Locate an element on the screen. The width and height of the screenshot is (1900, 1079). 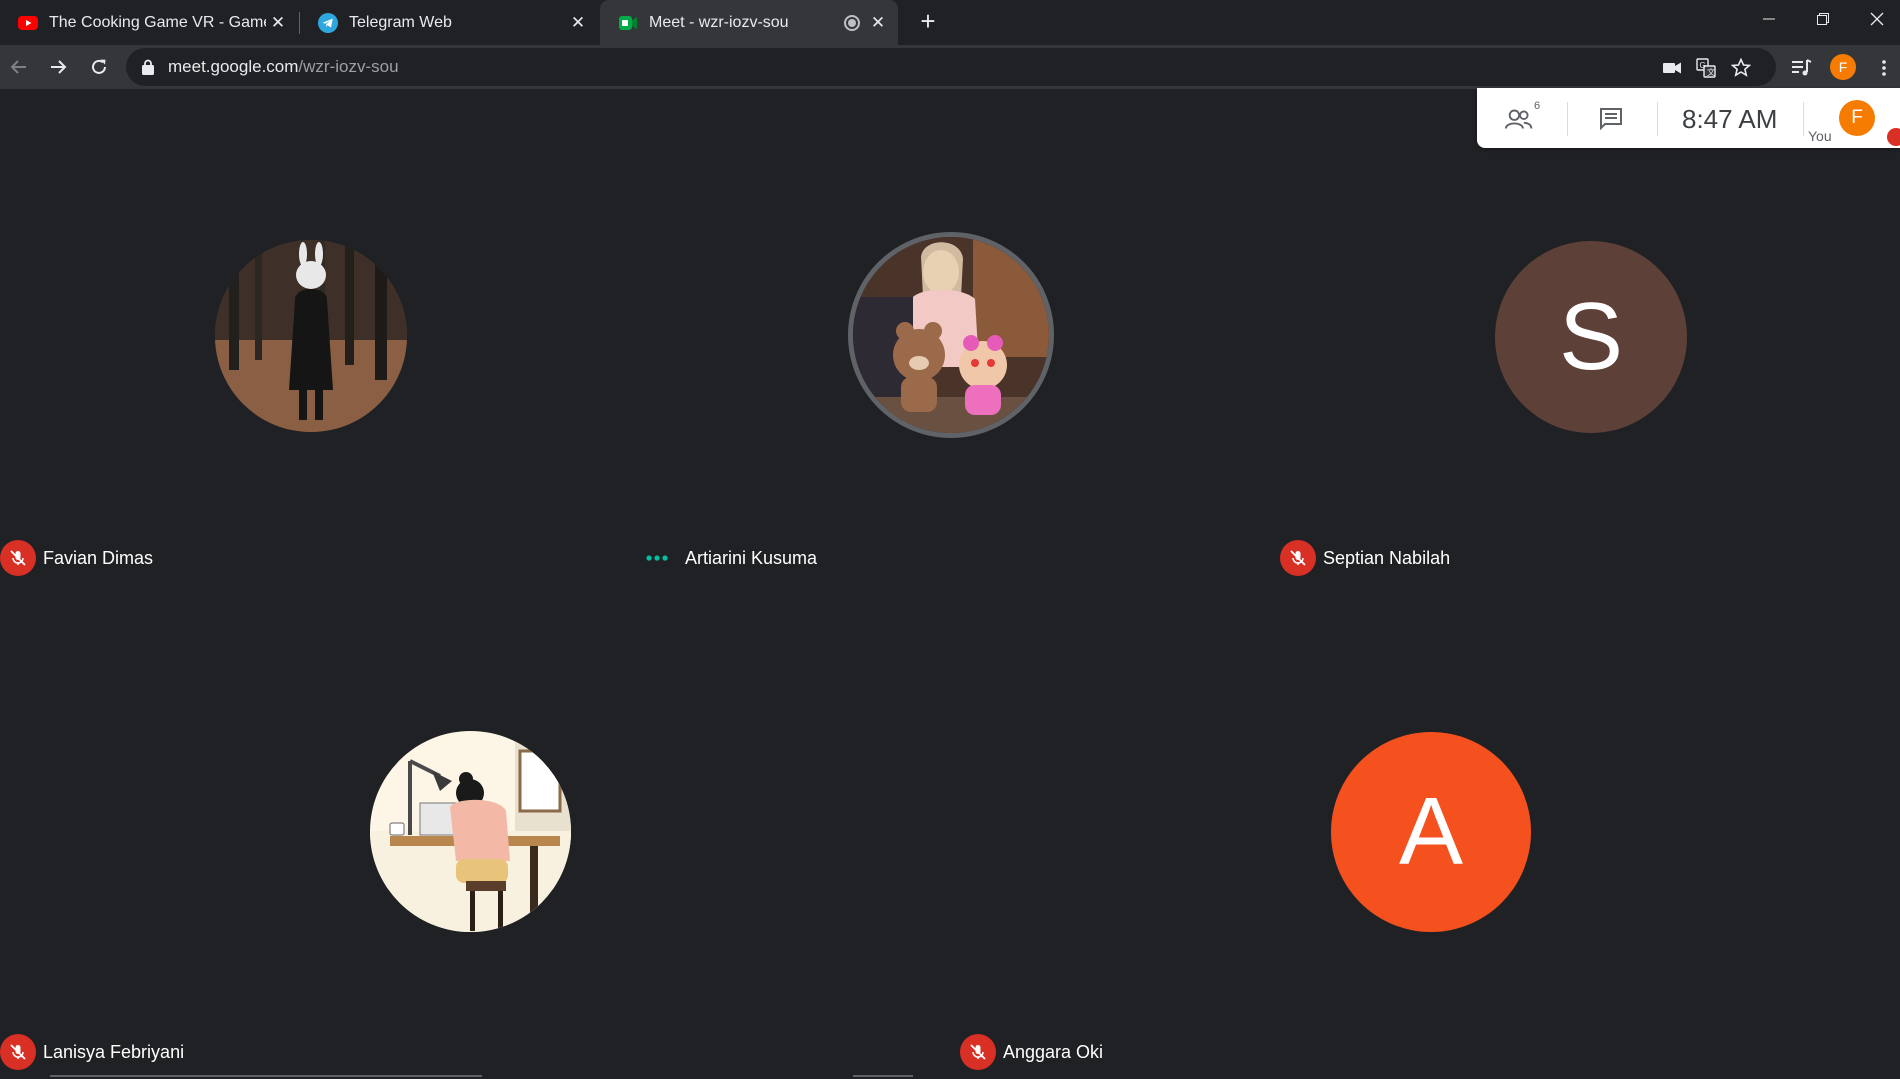
more-menu-icon is located at coordinates (1884, 68).